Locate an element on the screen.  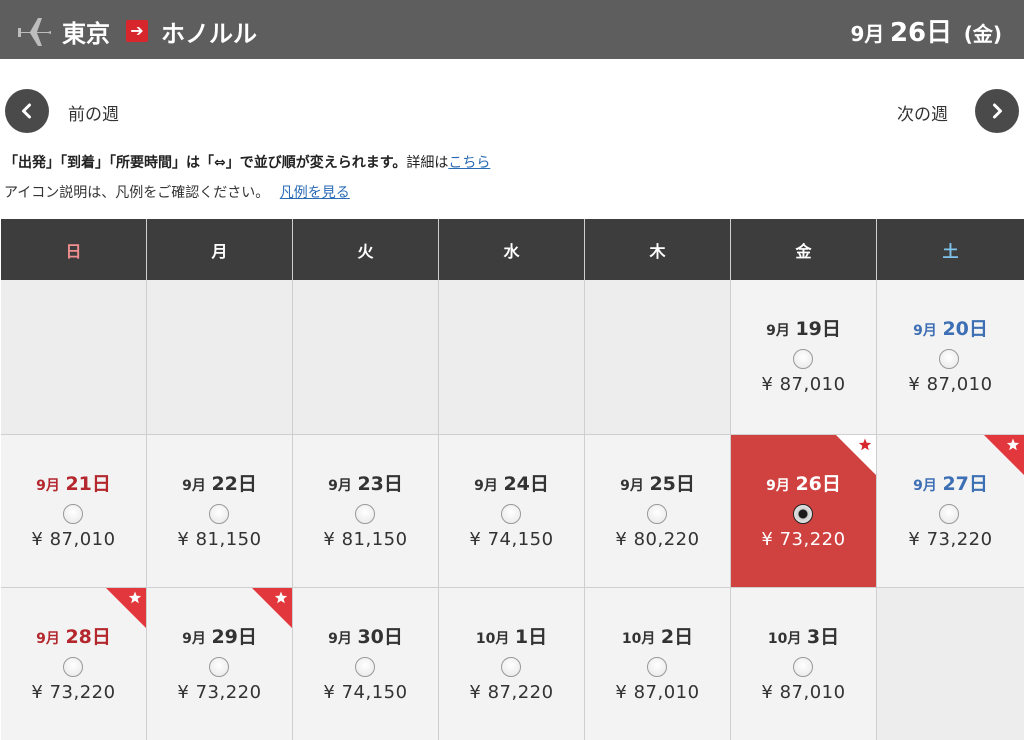
day-date: 10月 3日 is located at coordinates (803, 635).